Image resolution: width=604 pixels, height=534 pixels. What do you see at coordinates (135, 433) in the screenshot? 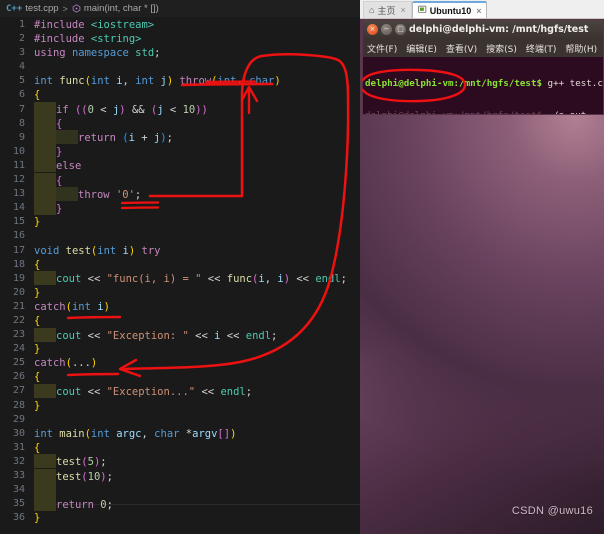
I see `line-text: int main(int argc, char *argv[])` at bounding box center [135, 433].